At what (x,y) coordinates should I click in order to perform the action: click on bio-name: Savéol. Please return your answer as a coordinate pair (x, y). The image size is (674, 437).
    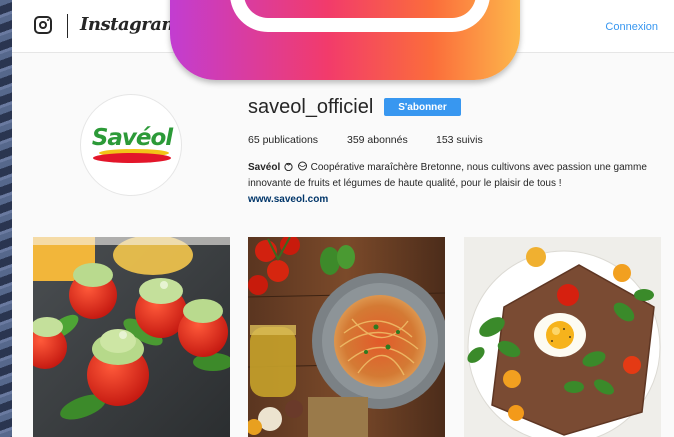
    Looking at the image, I should click on (264, 167).